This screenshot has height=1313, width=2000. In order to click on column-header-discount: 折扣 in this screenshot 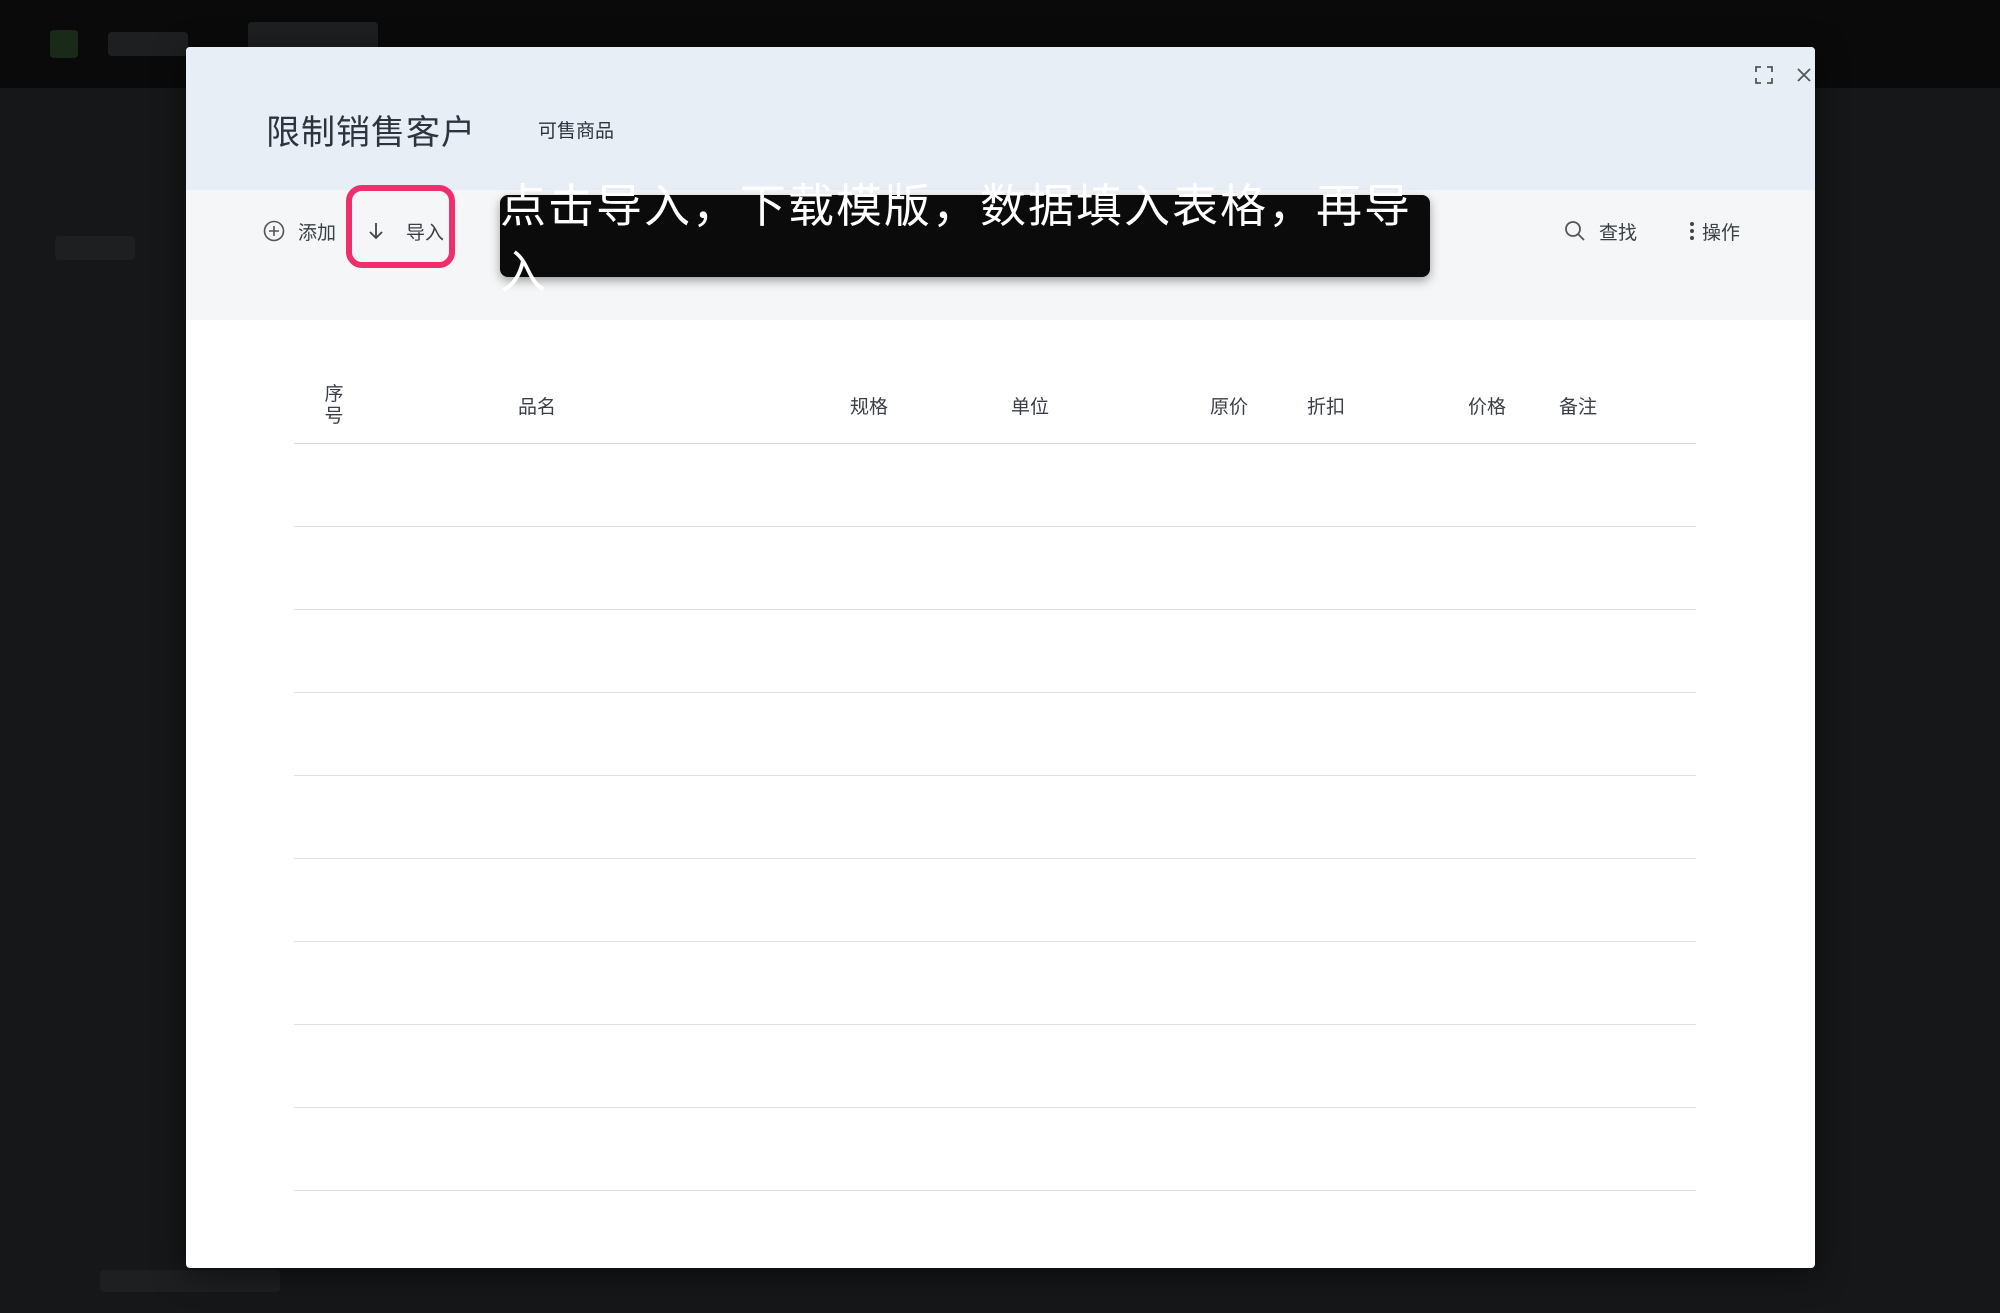, I will do `click(1326, 406)`.